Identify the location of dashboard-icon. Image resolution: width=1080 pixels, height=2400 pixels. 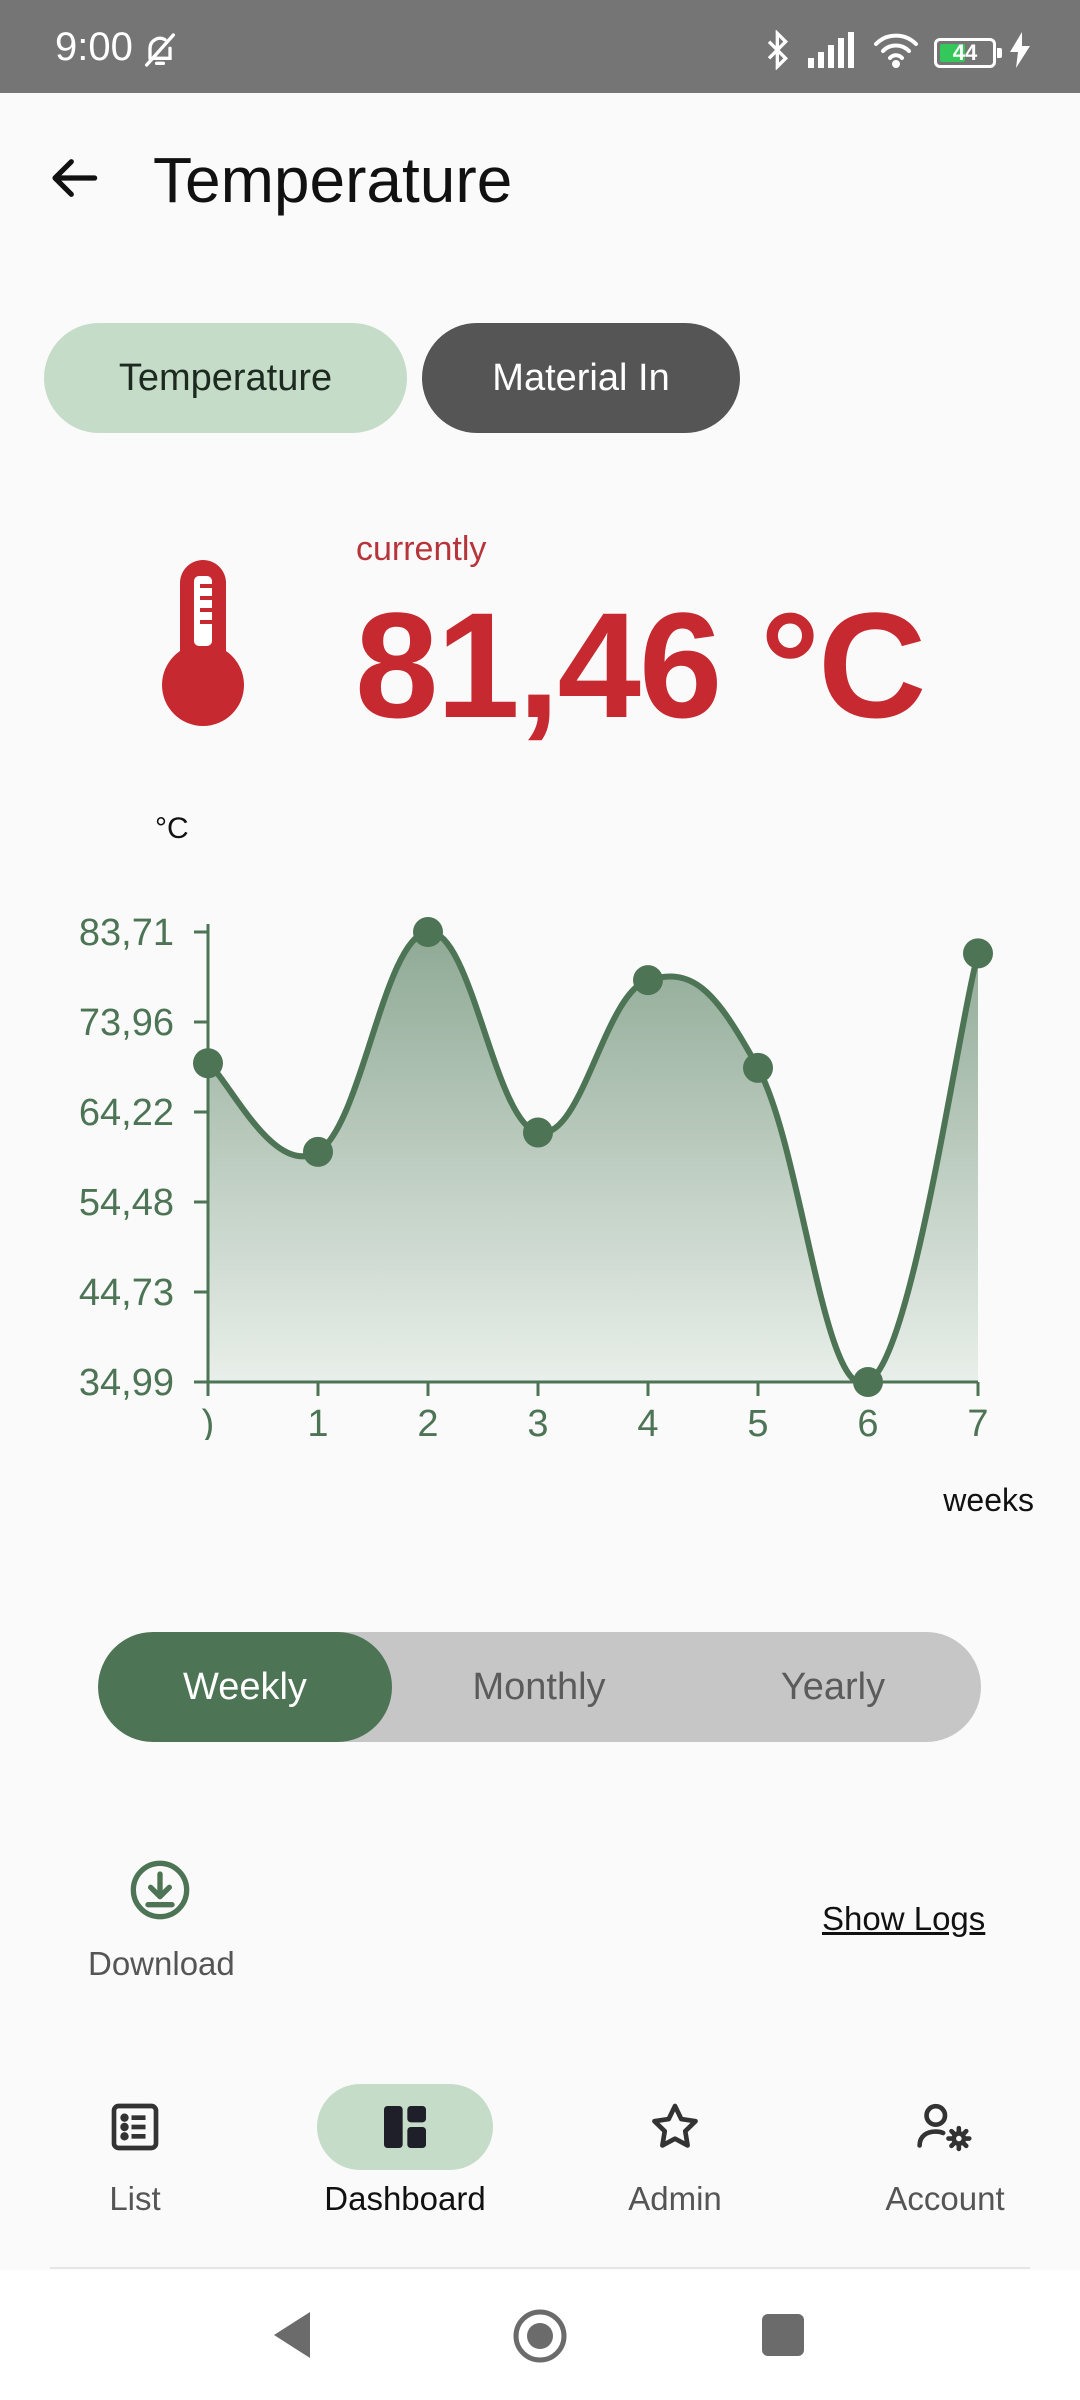
(405, 2127).